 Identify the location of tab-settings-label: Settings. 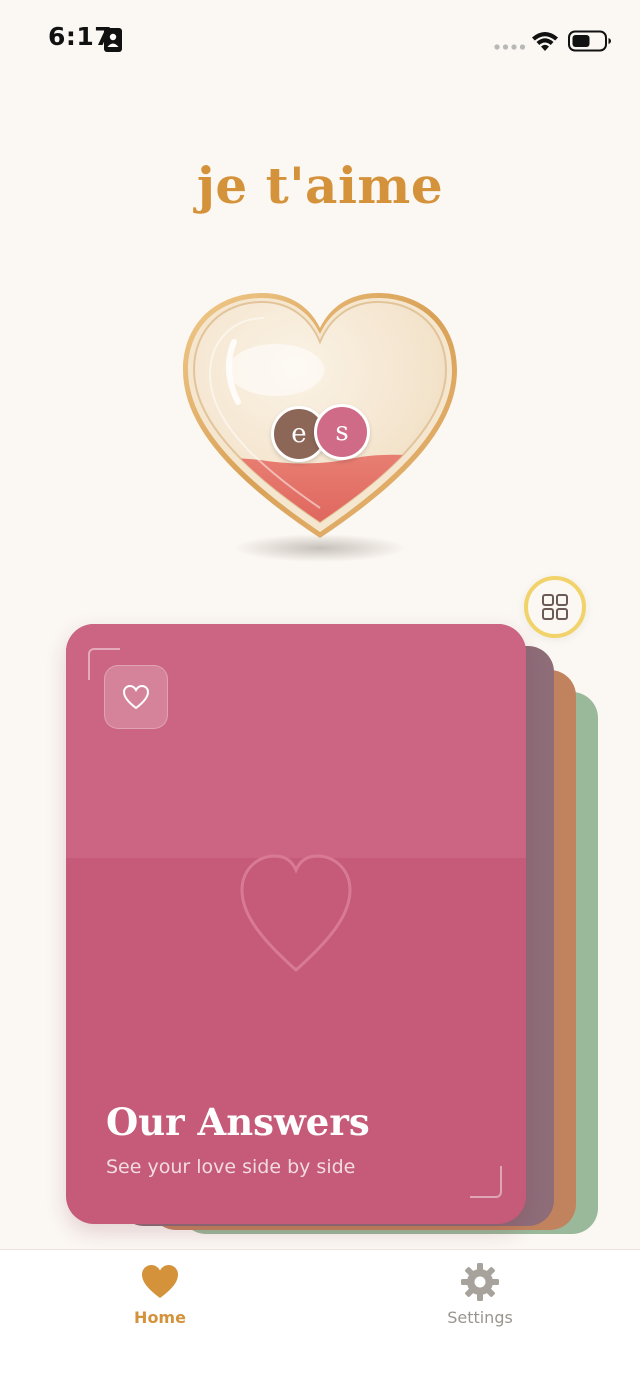
(480, 1317).